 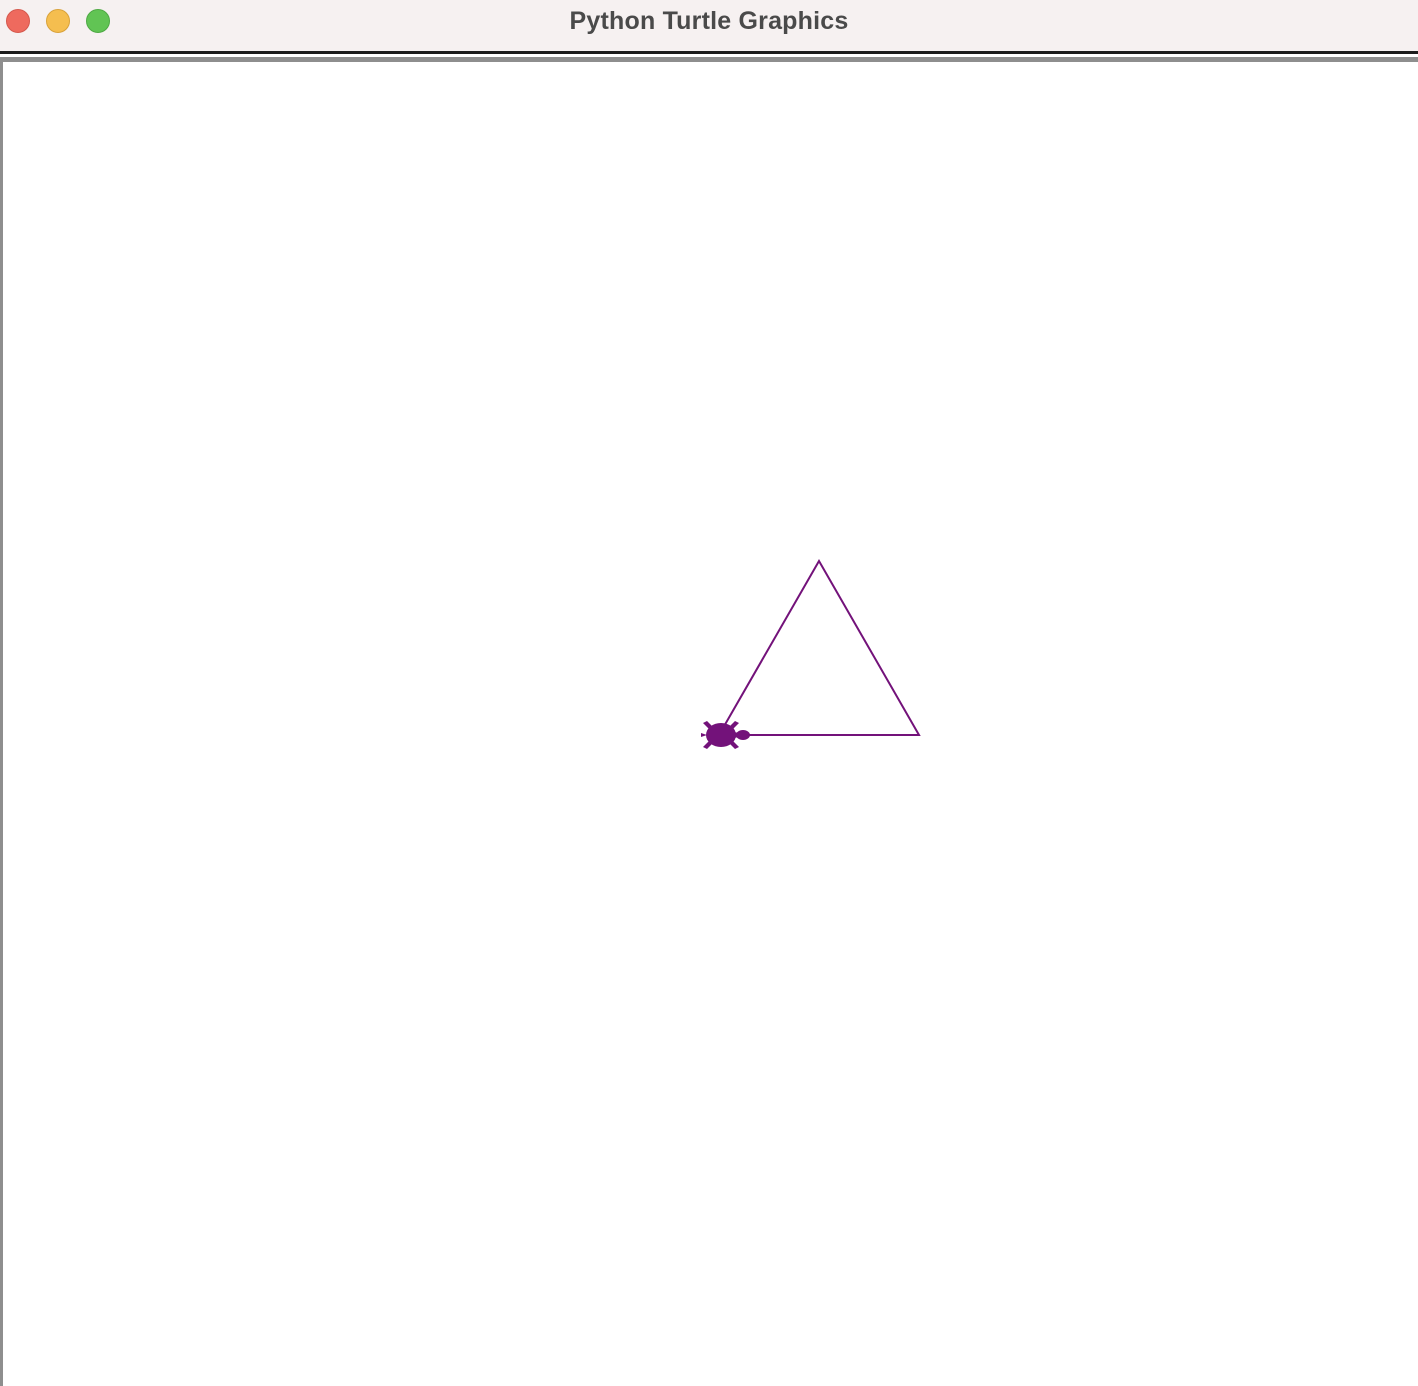 I want to click on drawing-surface, so click(x=811, y=653).